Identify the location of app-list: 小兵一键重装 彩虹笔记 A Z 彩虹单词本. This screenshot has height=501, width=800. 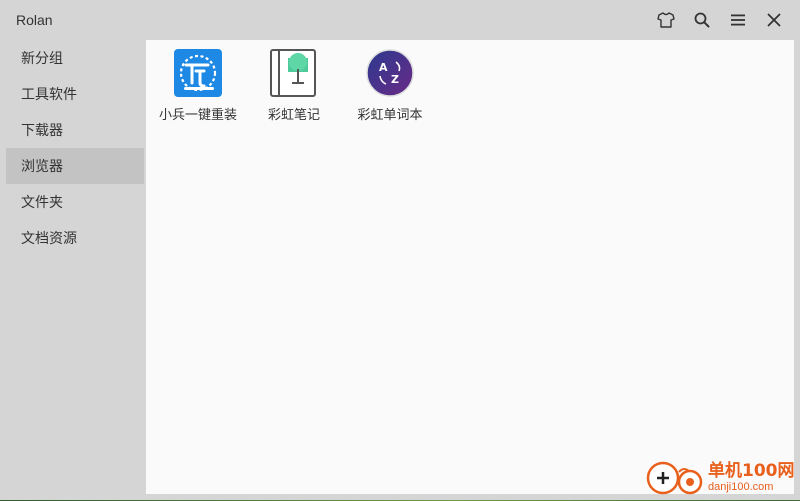
(470, 81).